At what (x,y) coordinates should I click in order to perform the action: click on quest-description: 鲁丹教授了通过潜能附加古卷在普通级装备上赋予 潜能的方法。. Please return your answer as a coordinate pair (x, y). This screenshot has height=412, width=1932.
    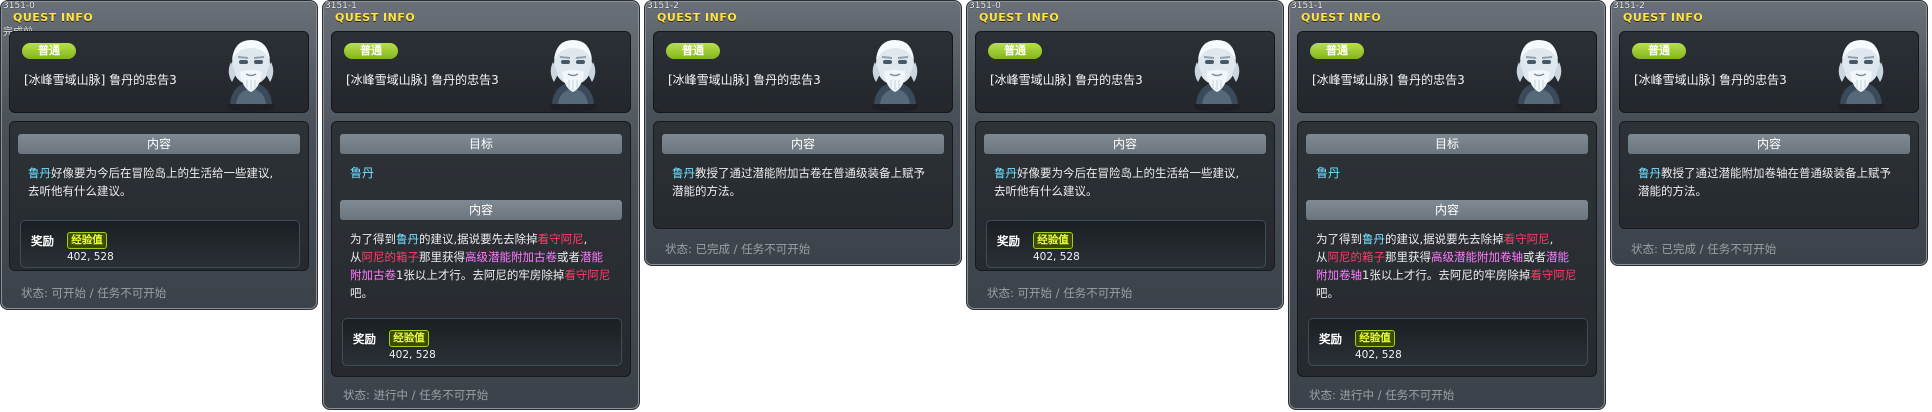
    Looking at the image, I should click on (806, 182).